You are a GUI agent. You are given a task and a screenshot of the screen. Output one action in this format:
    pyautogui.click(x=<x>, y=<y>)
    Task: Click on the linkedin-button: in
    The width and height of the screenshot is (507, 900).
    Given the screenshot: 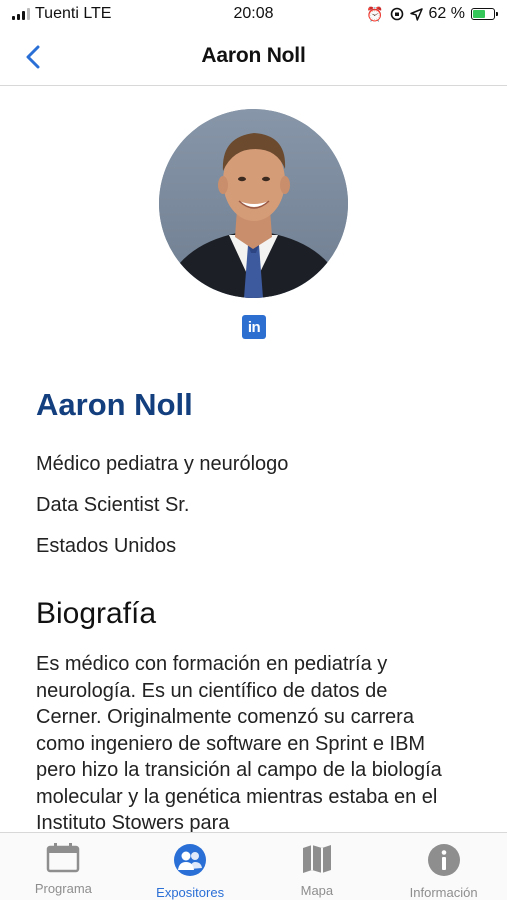 What is the action you would take?
    pyautogui.click(x=254, y=327)
    